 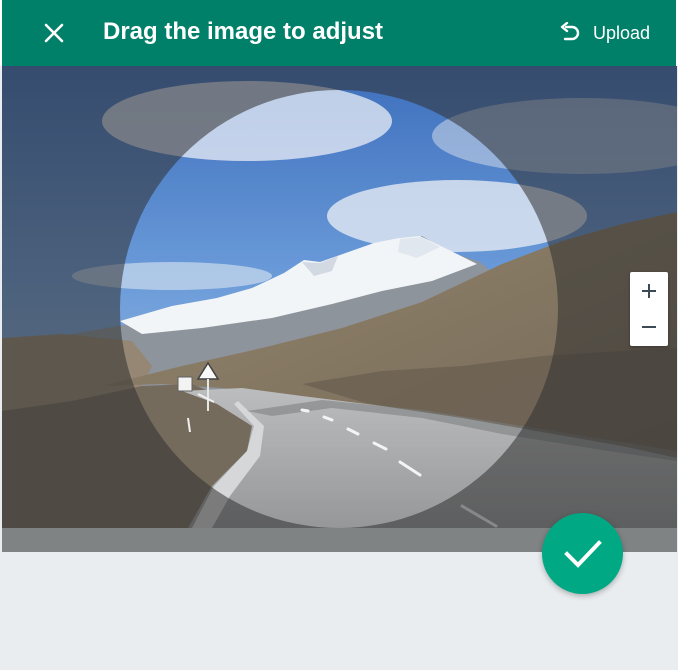 I want to click on zoom-out-button, so click(x=649, y=327).